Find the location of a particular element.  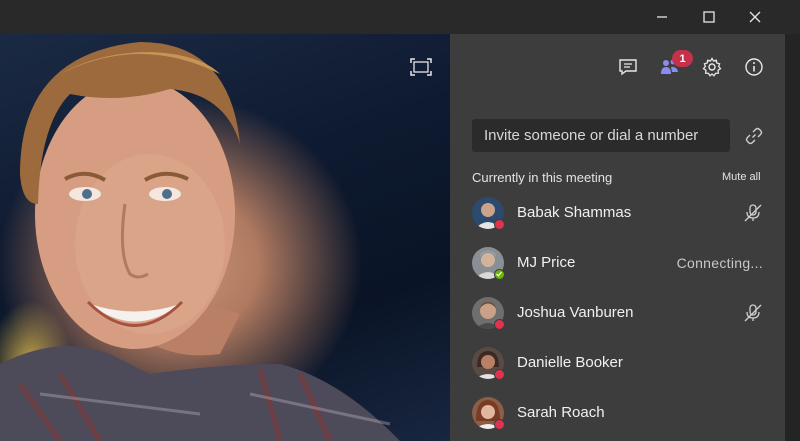

close-icon is located at coordinates (755, 17).